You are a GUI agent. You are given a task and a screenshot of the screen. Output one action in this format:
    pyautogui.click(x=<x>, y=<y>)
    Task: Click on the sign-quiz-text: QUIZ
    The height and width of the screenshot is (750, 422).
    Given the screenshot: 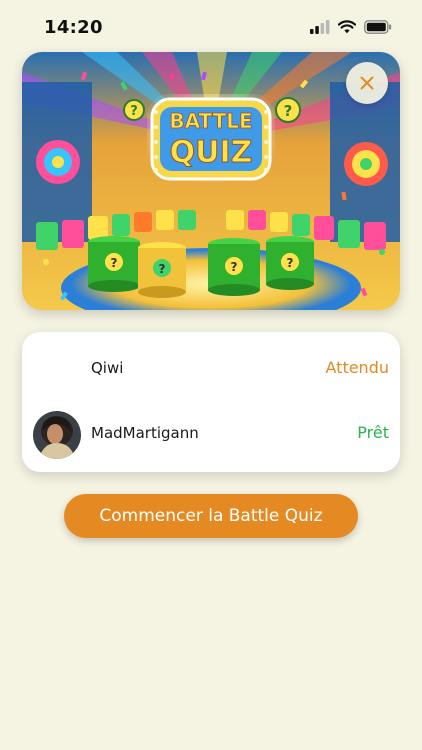 What is the action you would take?
    pyautogui.click(x=211, y=152)
    